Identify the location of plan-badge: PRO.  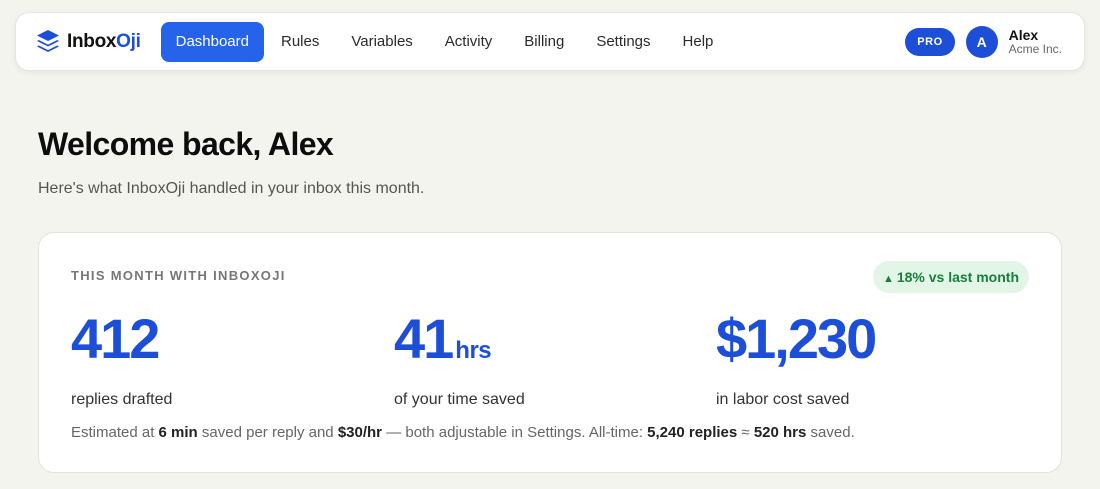
(930, 41).